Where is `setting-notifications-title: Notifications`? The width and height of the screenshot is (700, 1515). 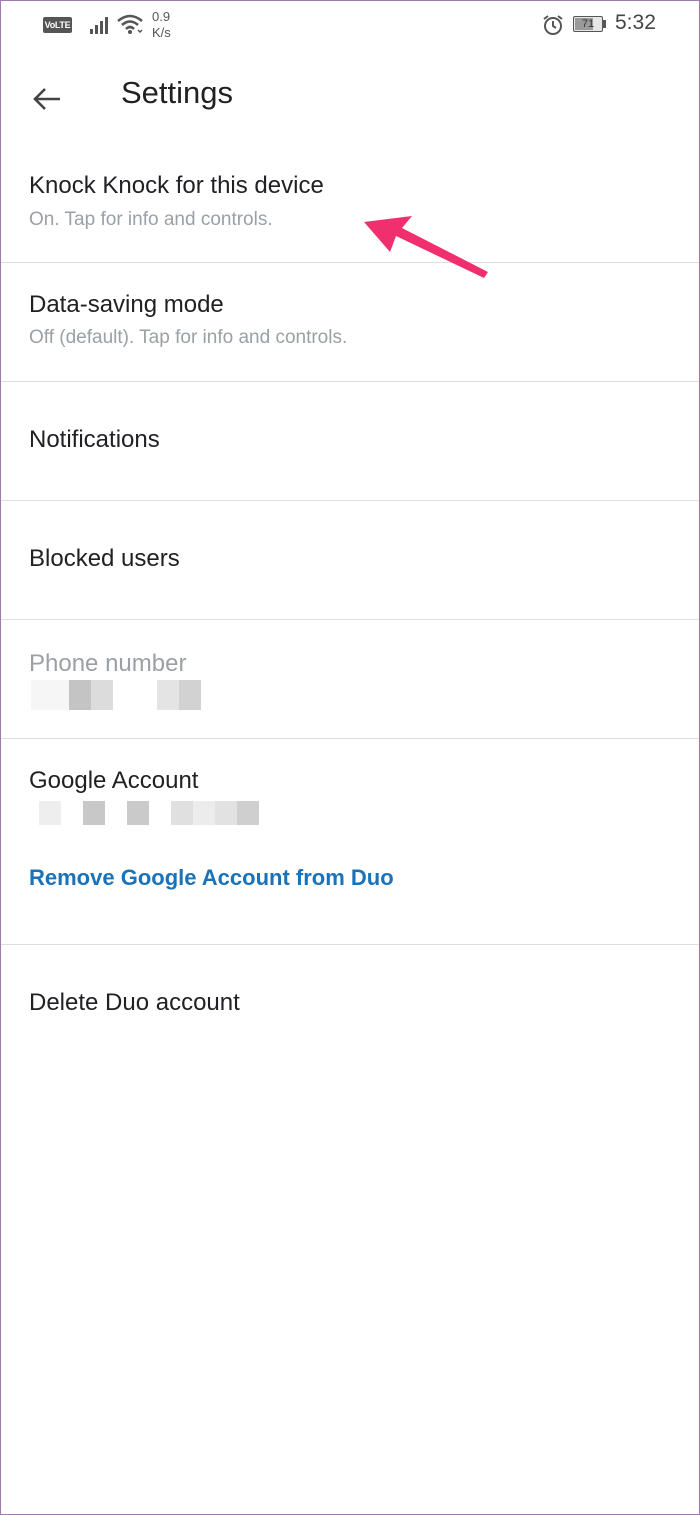 setting-notifications-title: Notifications is located at coordinates (94, 439).